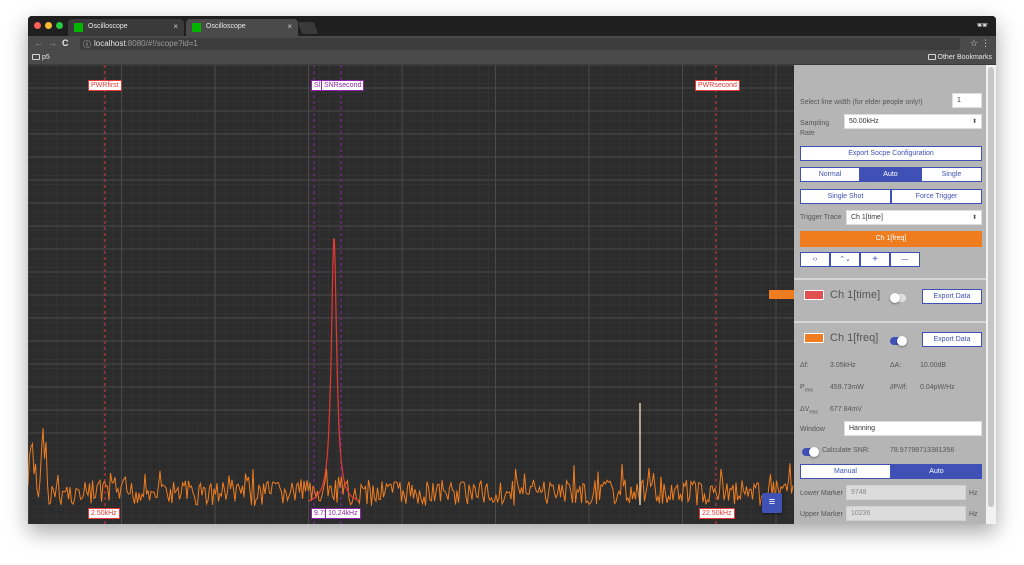 This screenshot has width=1024, height=565. Describe the element at coordinates (59, 25) in the screenshot. I see `maximize-window-icon` at that location.